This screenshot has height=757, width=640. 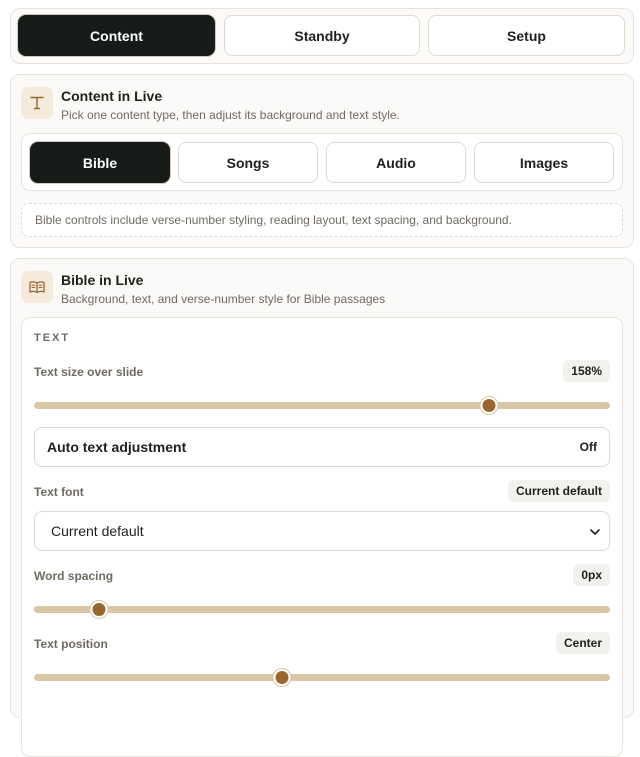 What do you see at coordinates (588, 447) in the screenshot?
I see `auto-text-adjust-state: Off` at bounding box center [588, 447].